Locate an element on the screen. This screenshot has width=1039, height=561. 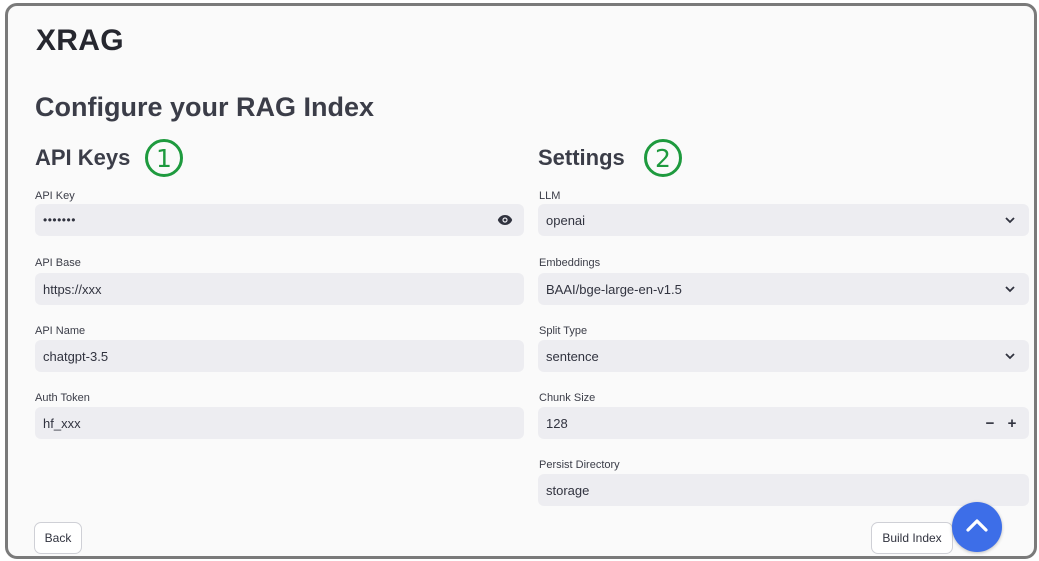
chunk-size-label: Chunk Size is located at coordinates (567, 398).